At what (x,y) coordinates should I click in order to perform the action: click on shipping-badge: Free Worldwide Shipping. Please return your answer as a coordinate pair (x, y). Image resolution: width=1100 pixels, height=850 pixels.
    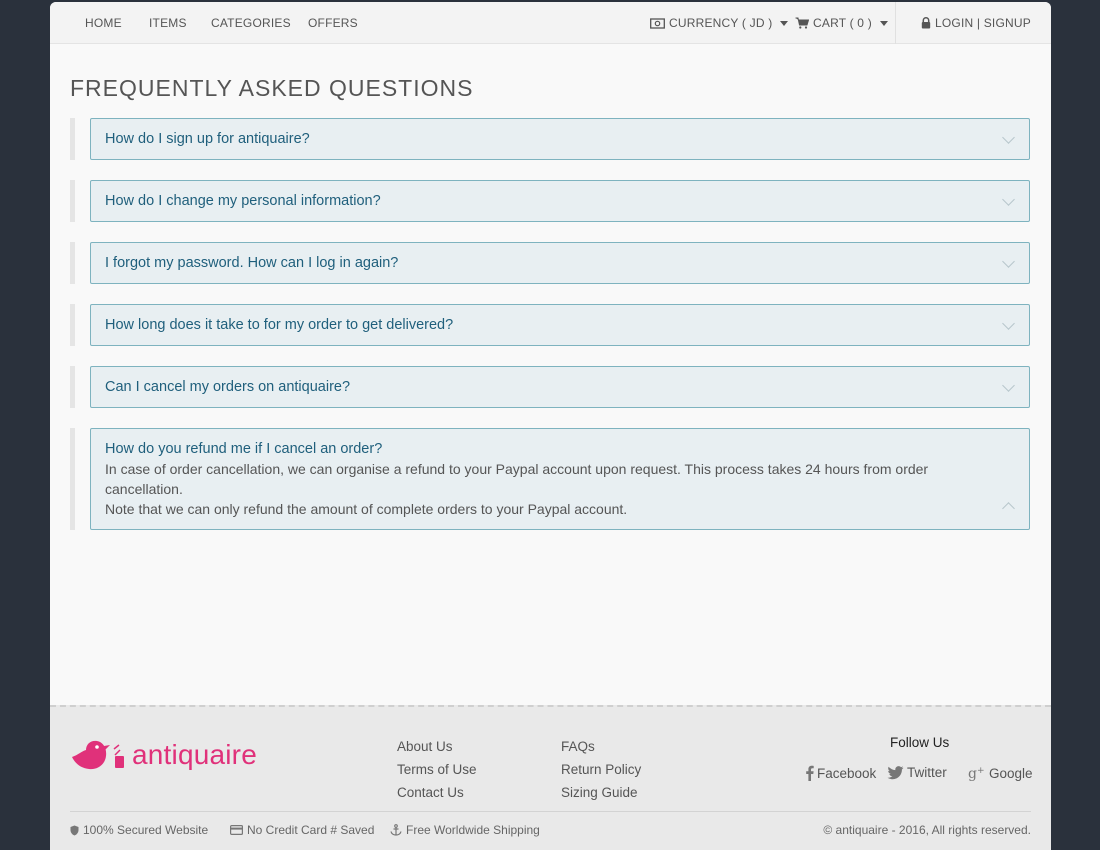
    Looking at the image, I should click on (465, 830).